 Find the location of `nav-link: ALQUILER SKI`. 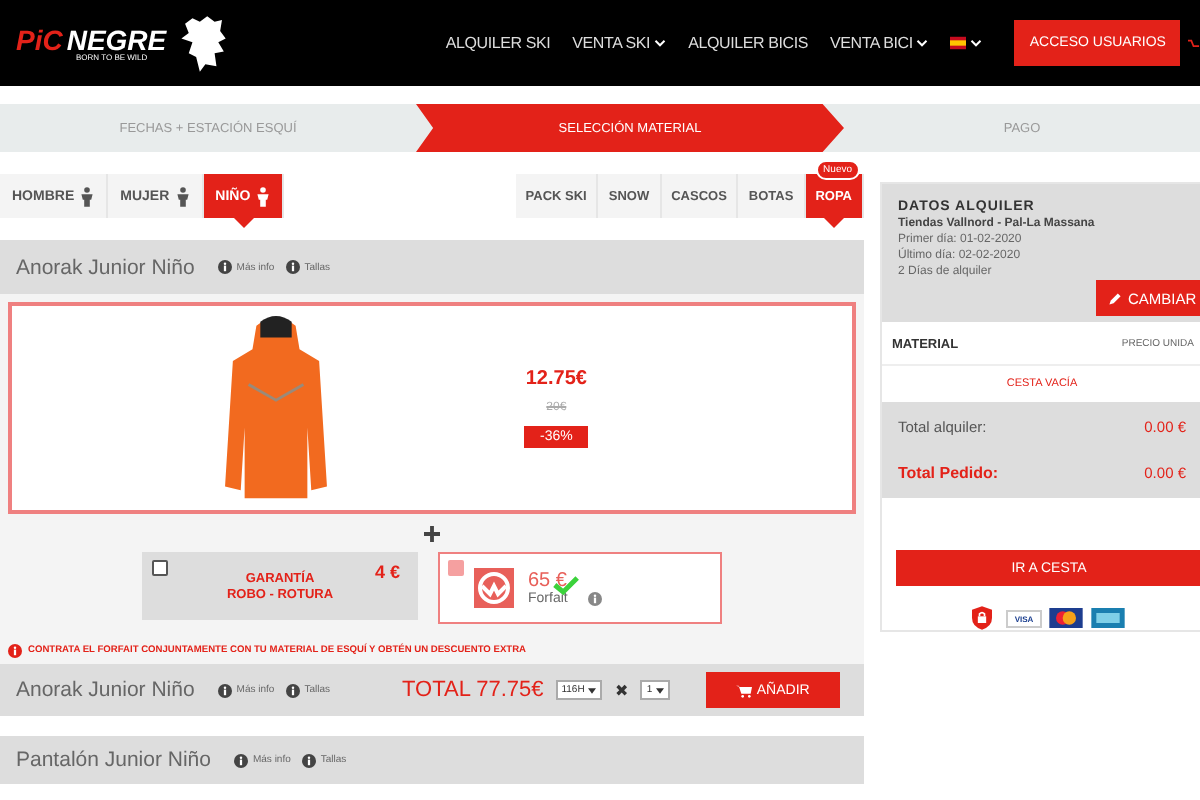

nav-link: ALQUILER SKI is located at coordinates (498, 43).